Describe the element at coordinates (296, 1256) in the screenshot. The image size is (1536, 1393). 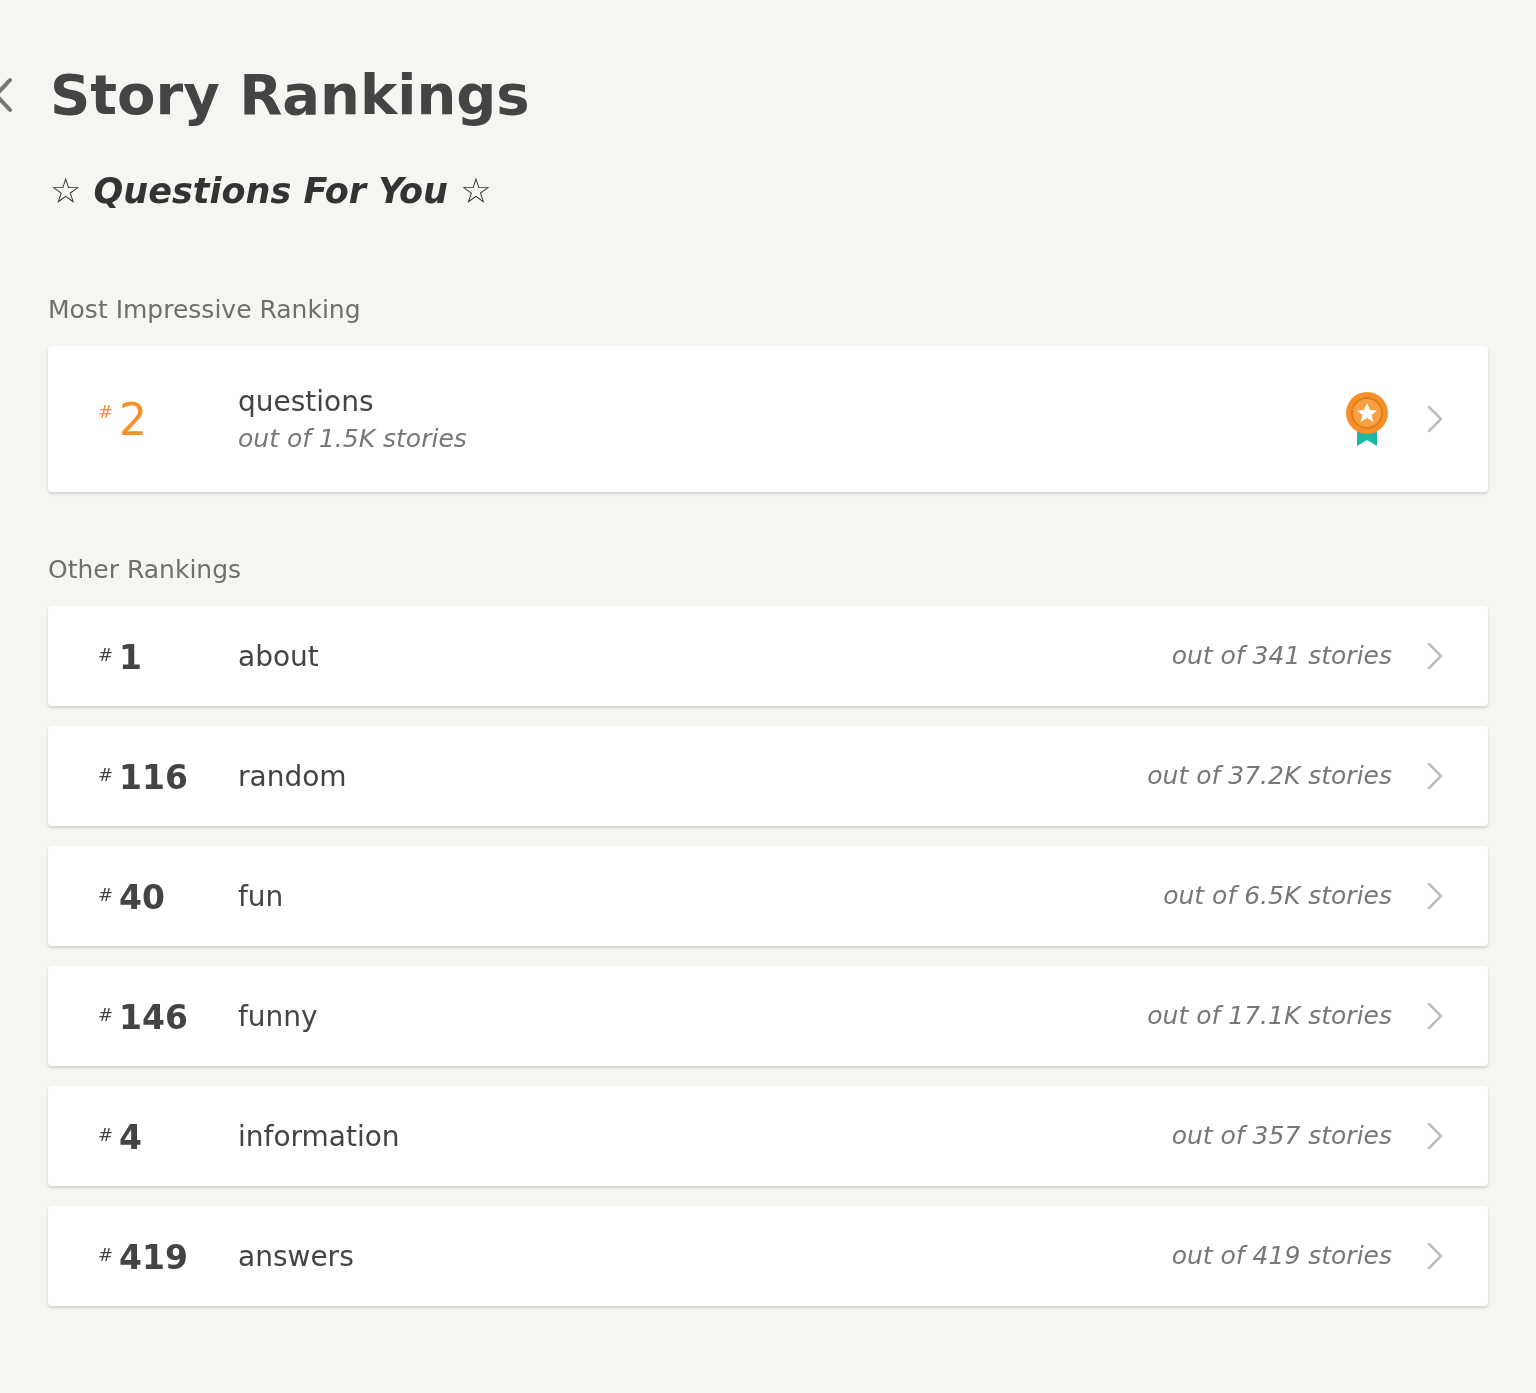
I see `category-name: answers` at that location.